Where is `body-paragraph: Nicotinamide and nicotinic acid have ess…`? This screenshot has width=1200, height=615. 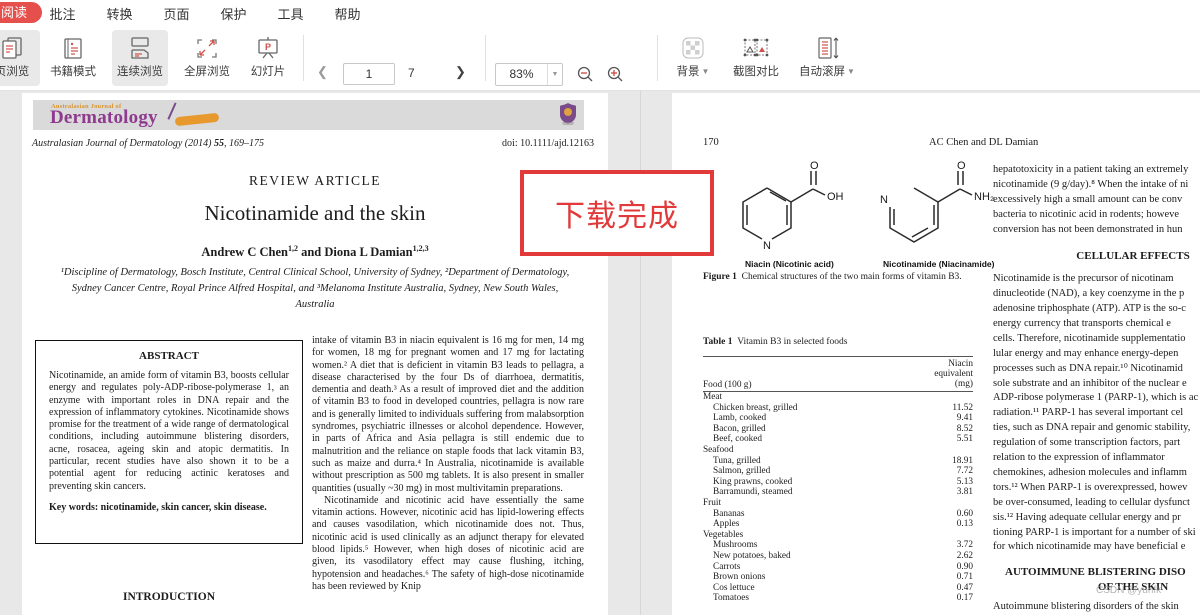 body-paragraph: Nicotinamide and nicotinic acid have ess… is located at coordinates (448, 543).